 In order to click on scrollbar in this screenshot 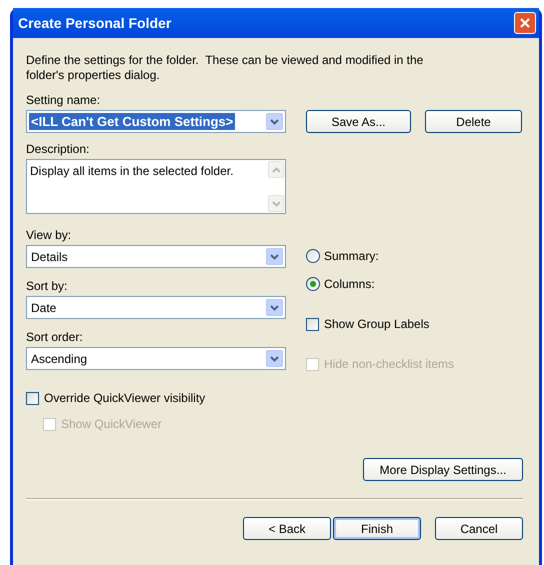, I will do `click(276, 186)`.